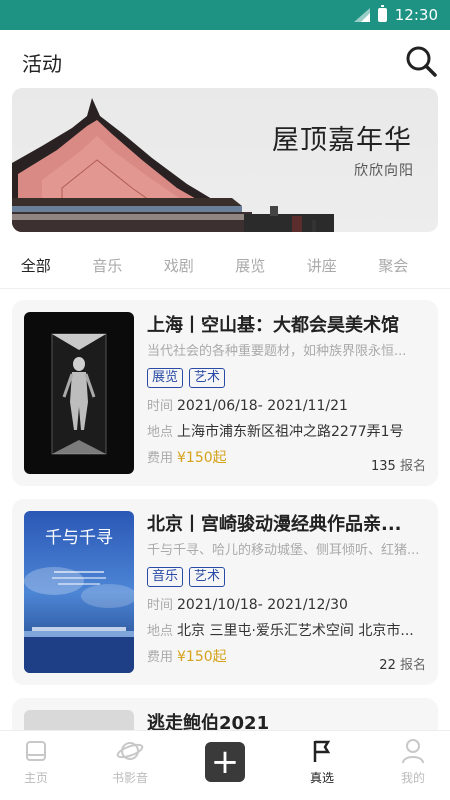 Image resolution: width=450 pixels, height=800 pixels. I want to click on signup-count: 22 报名, so click(402, 663).